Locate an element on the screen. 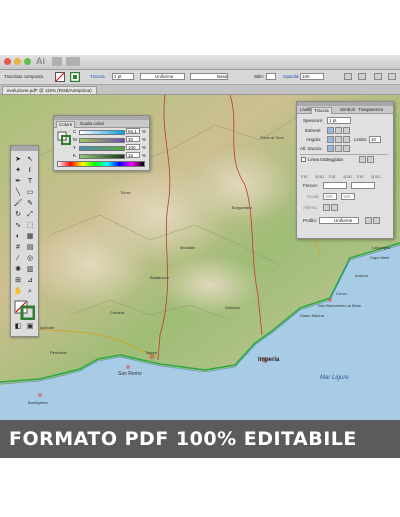  graphic-style-swatch is located at coordinates (271, 76).